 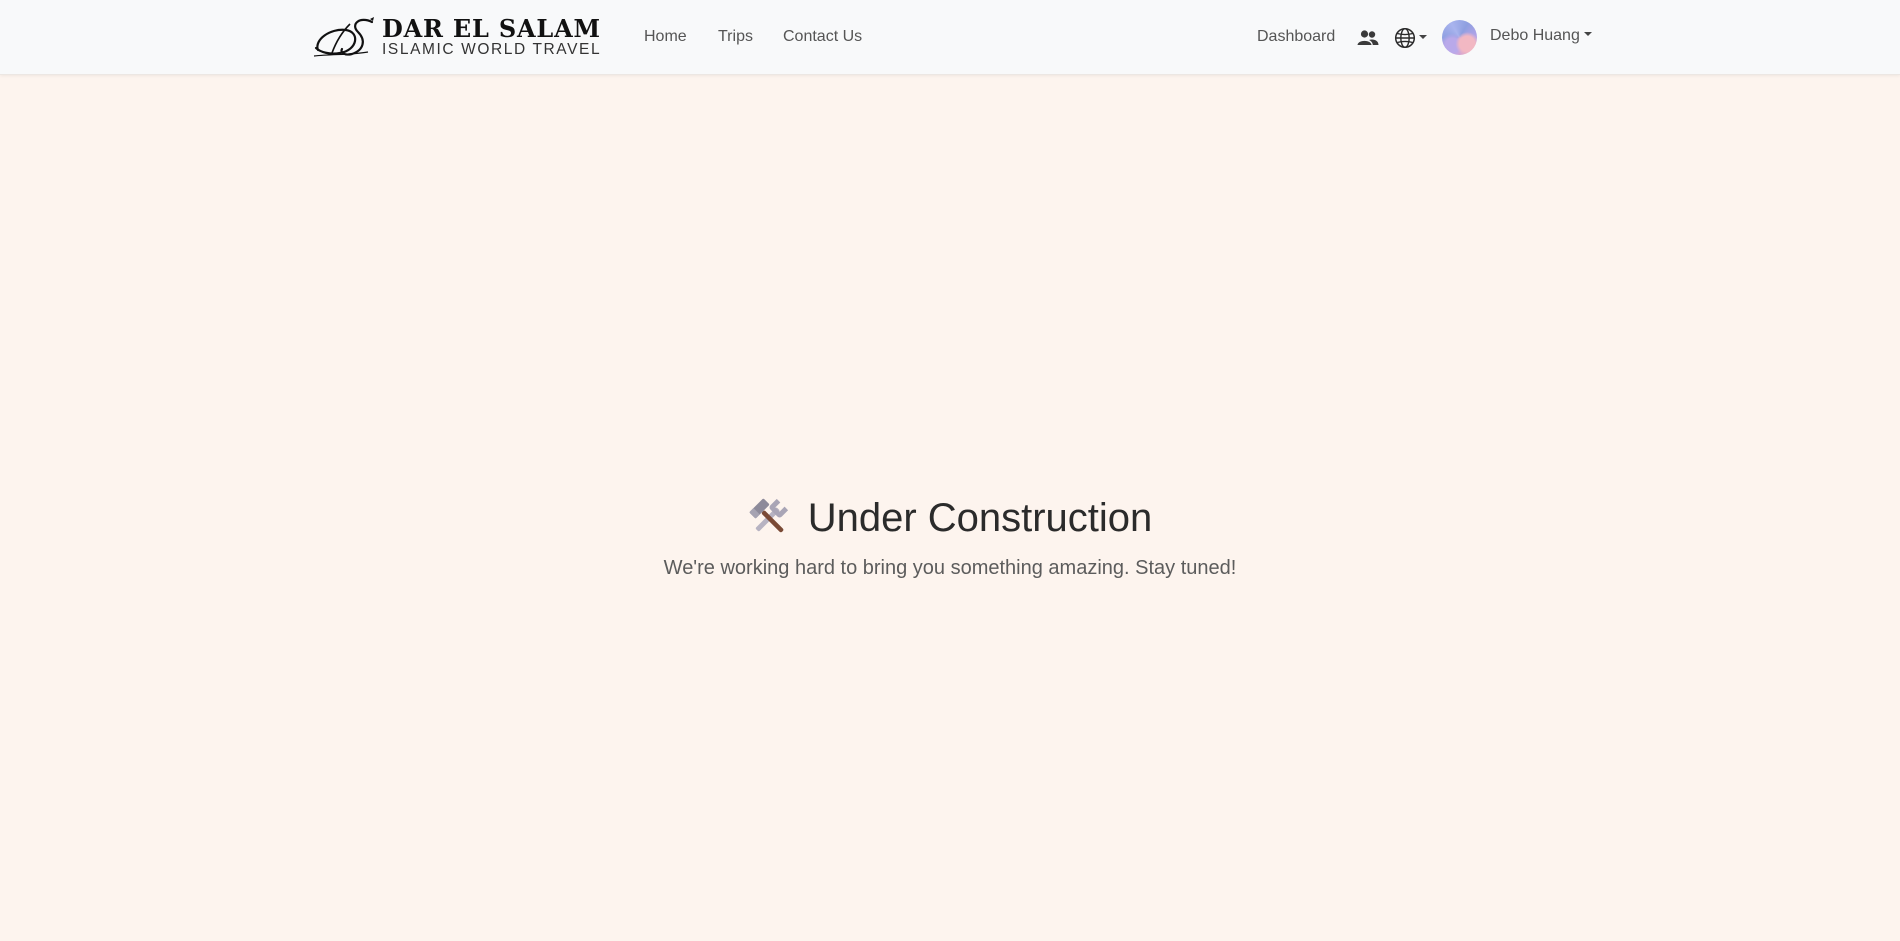 What do you see at coordinates (492, 49) in the screenshot?
I see `brand-subtitle: ISLAMIC WORLD TRAVEL` at bounding box center [492, 49].